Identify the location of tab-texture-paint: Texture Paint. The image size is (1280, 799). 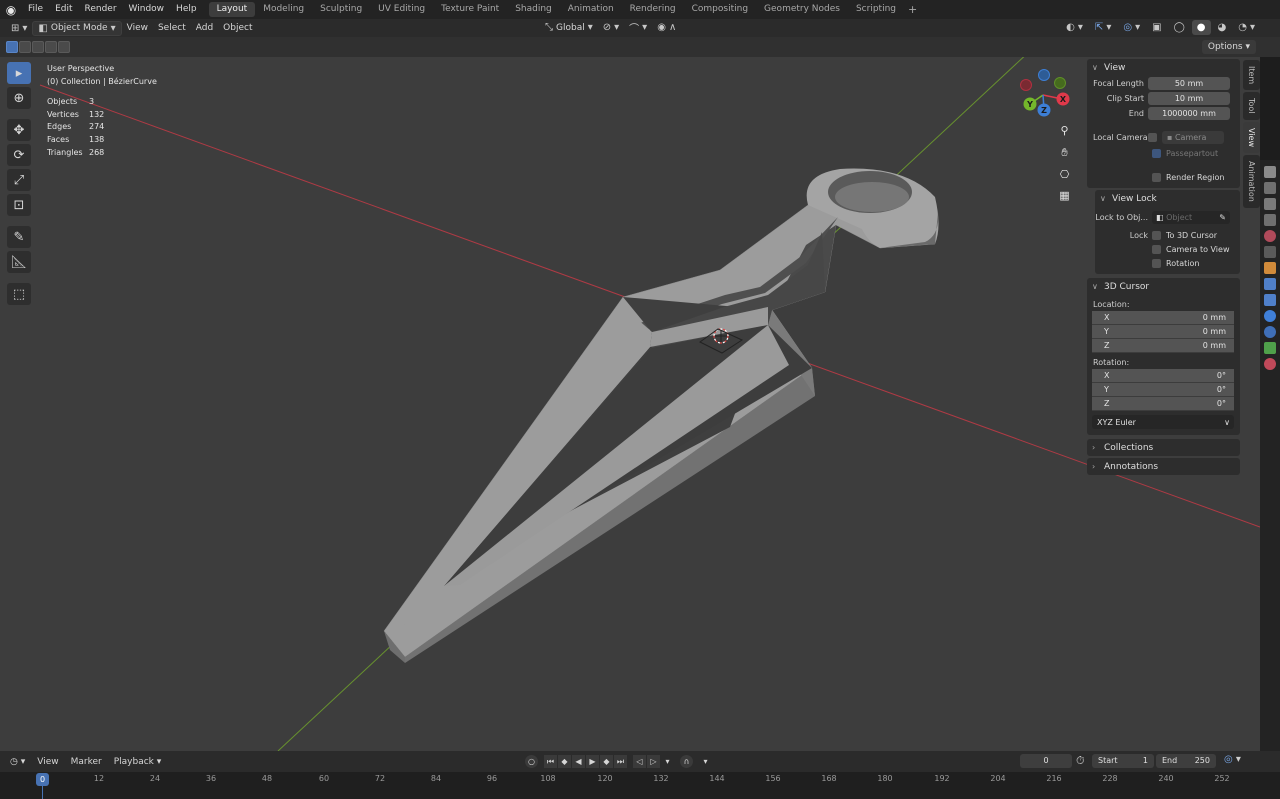
(470, 9).